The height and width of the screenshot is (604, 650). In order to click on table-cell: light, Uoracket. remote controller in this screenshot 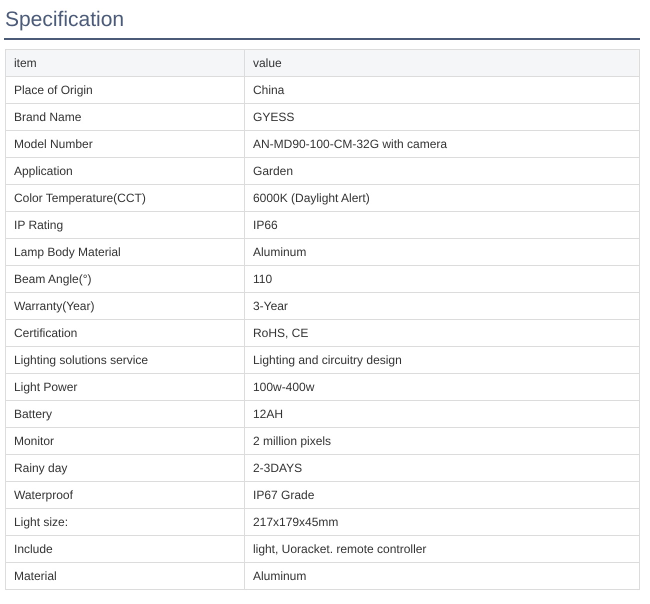, I will do `click(442, 549)`.